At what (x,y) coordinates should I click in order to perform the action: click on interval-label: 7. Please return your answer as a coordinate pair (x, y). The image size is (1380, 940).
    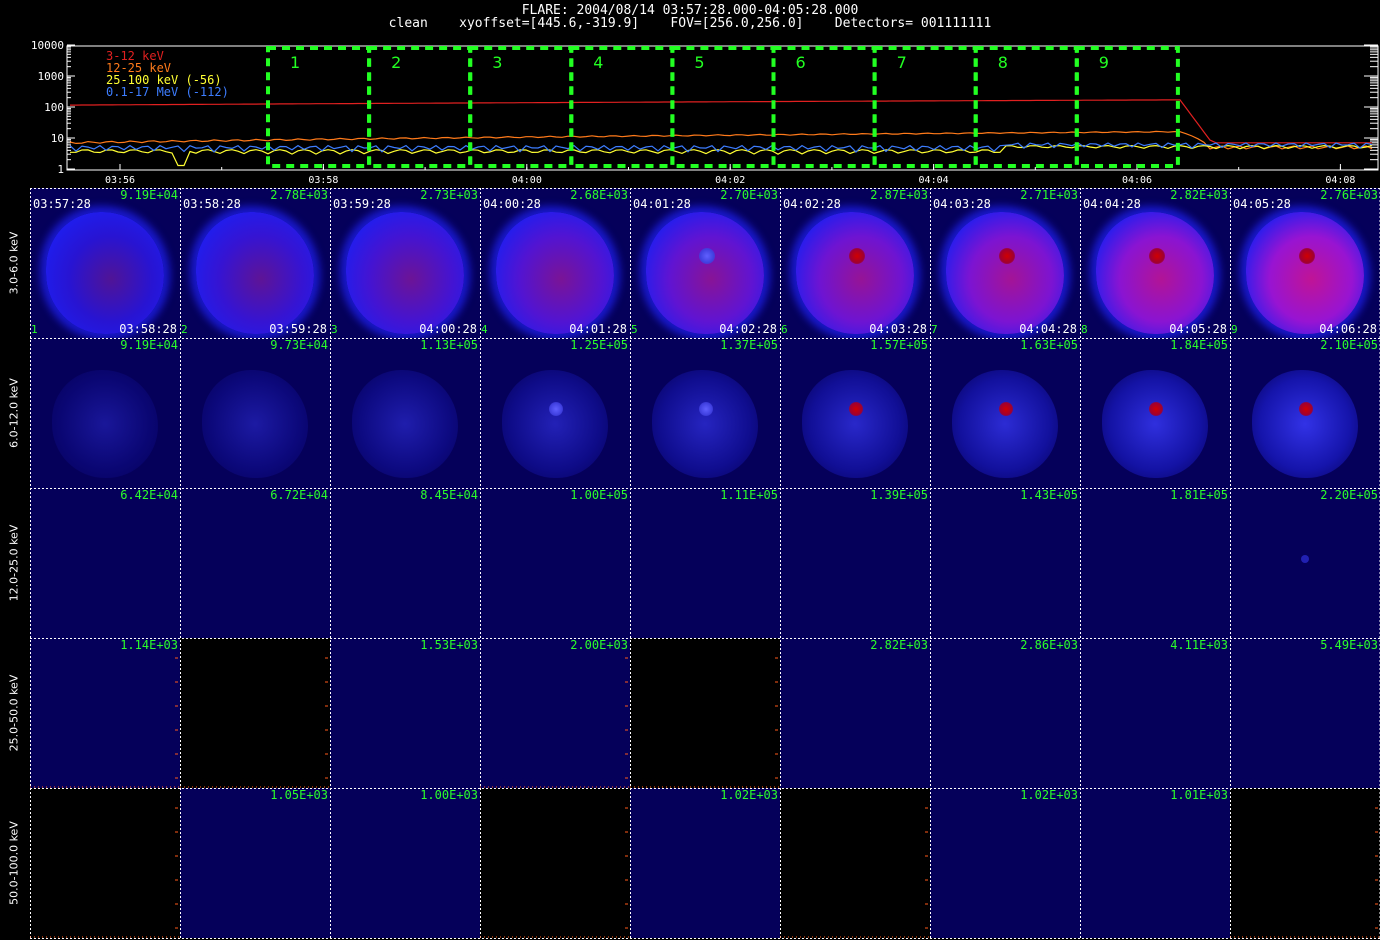
    Looking at the image, I should click on (902, 62).